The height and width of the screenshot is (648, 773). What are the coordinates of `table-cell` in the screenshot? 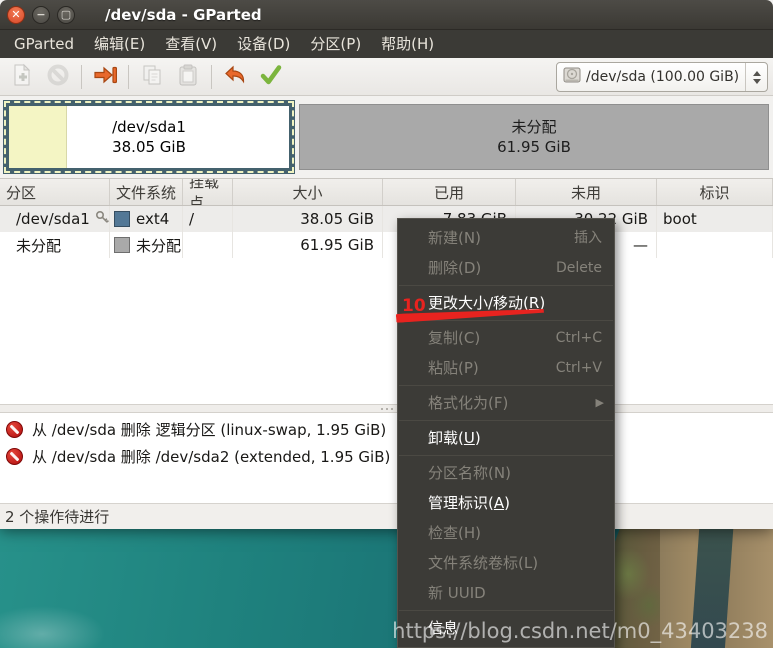 It's located at (715, 245).